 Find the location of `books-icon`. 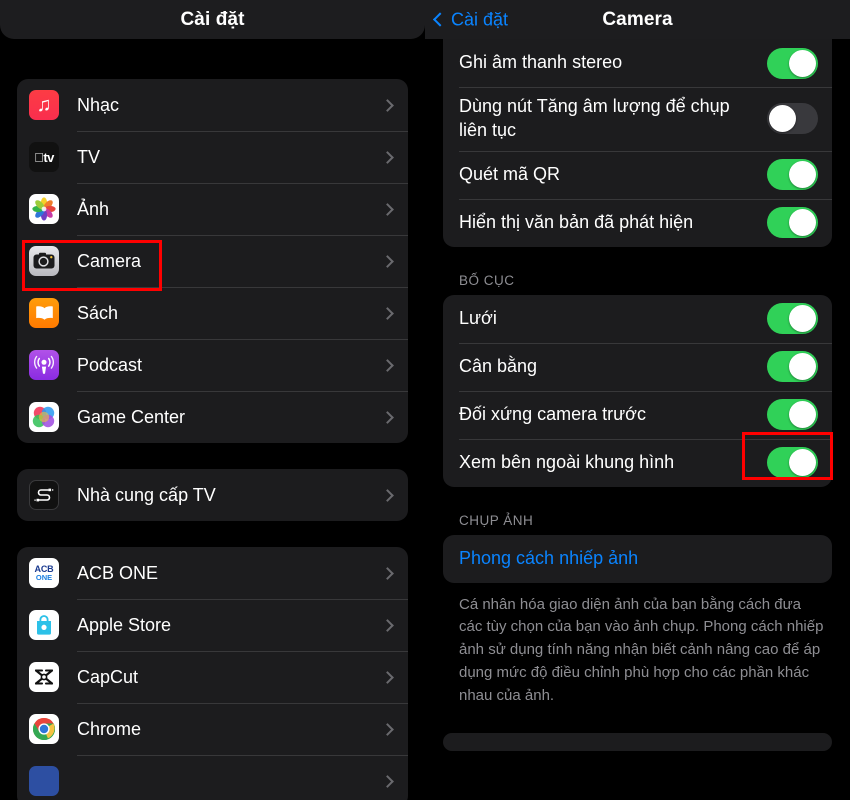

books-icon is located at coordinates (44, 313).